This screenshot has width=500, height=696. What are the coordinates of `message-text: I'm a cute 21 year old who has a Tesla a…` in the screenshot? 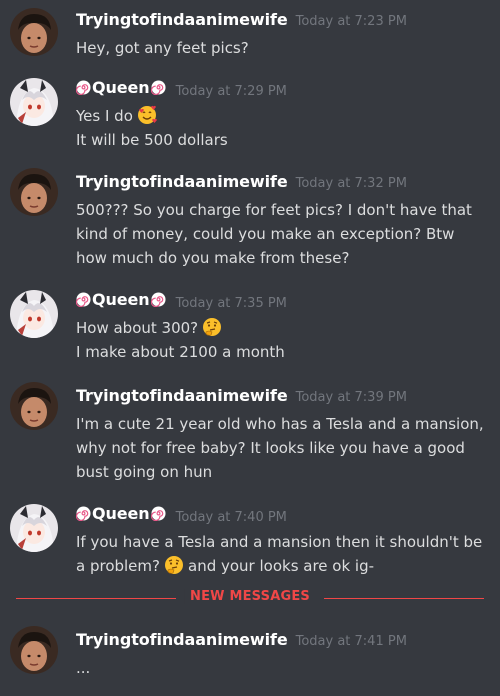 It's located at (280, 424).